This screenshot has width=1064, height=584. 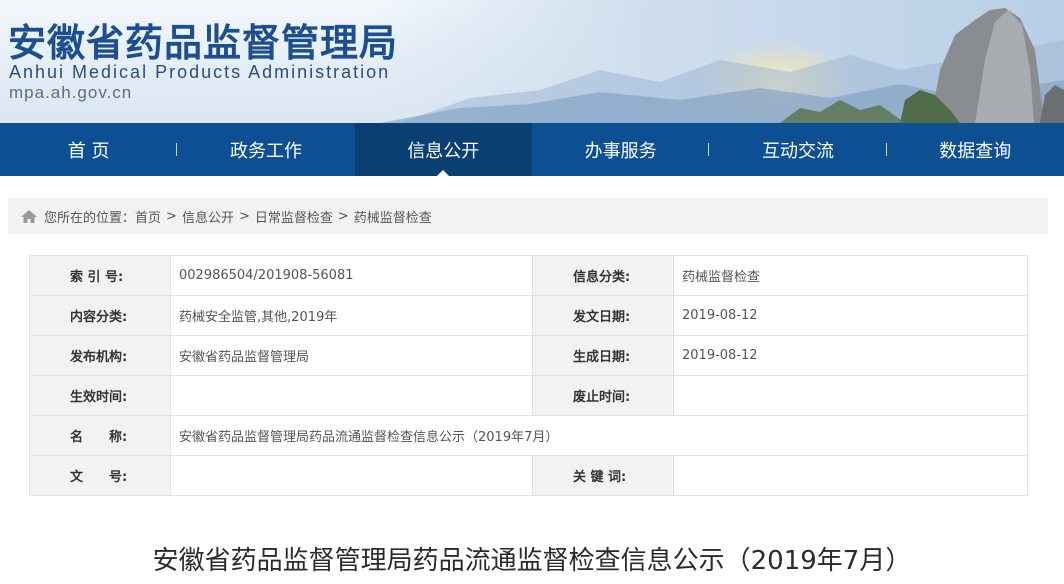 What do you see at coordinates (850, 275) in the screenshot?
I see `info-category-value: 药械监督检查` at bounding box center [850, 275].